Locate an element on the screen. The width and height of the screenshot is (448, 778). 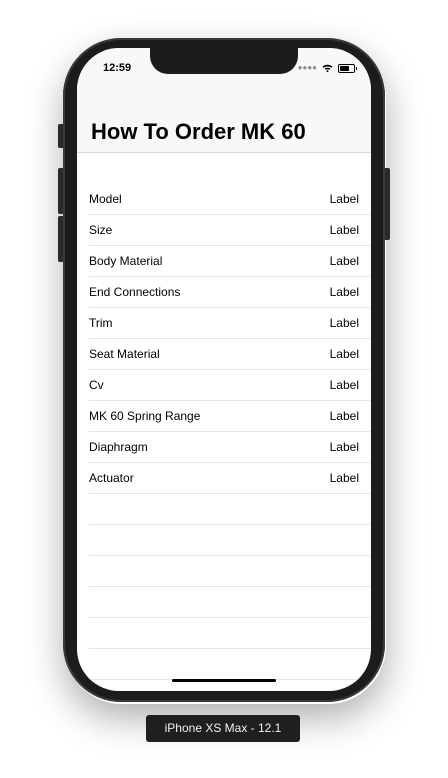
row-label: End Connections is located at coordinates (135, 292).